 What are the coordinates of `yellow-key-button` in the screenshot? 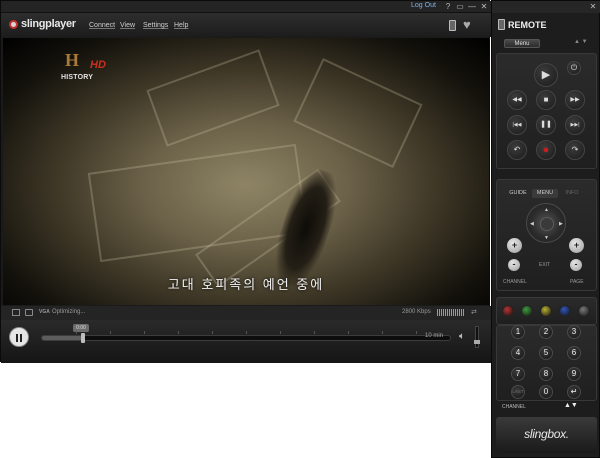 It's located at (546, 311).